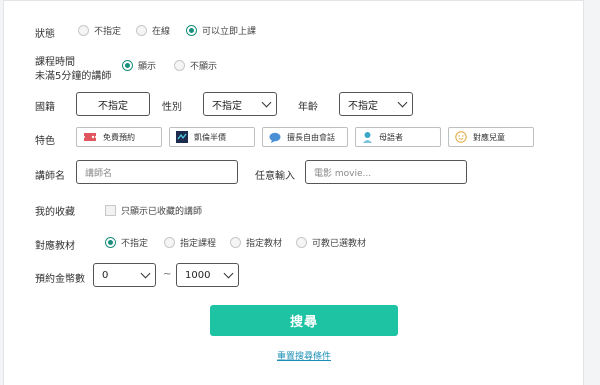  What do you see at coordinates (305, 137) in the screenshot?
I see `feature-tag-free-conversation: 擅長自由會話` at bounding box center [305, 137].